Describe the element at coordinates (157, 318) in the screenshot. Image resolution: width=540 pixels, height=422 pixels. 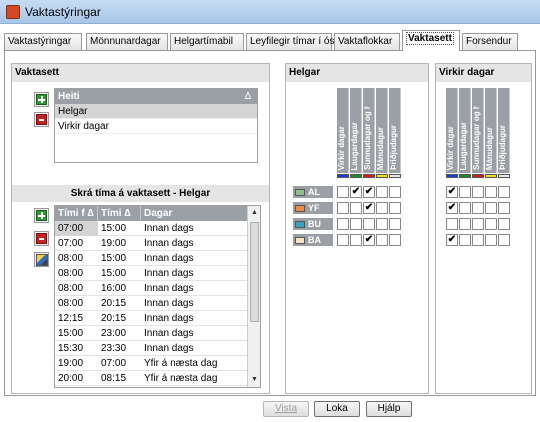
I see `table-row: 12:15 20:15 Innan dags` at that location.